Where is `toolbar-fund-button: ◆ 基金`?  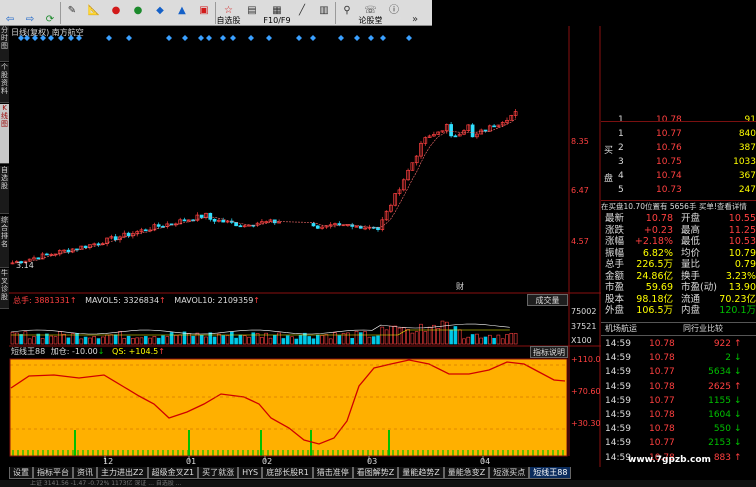
toolbar-fund-button: ◆ 基金 is located at coordinates (160, 13).